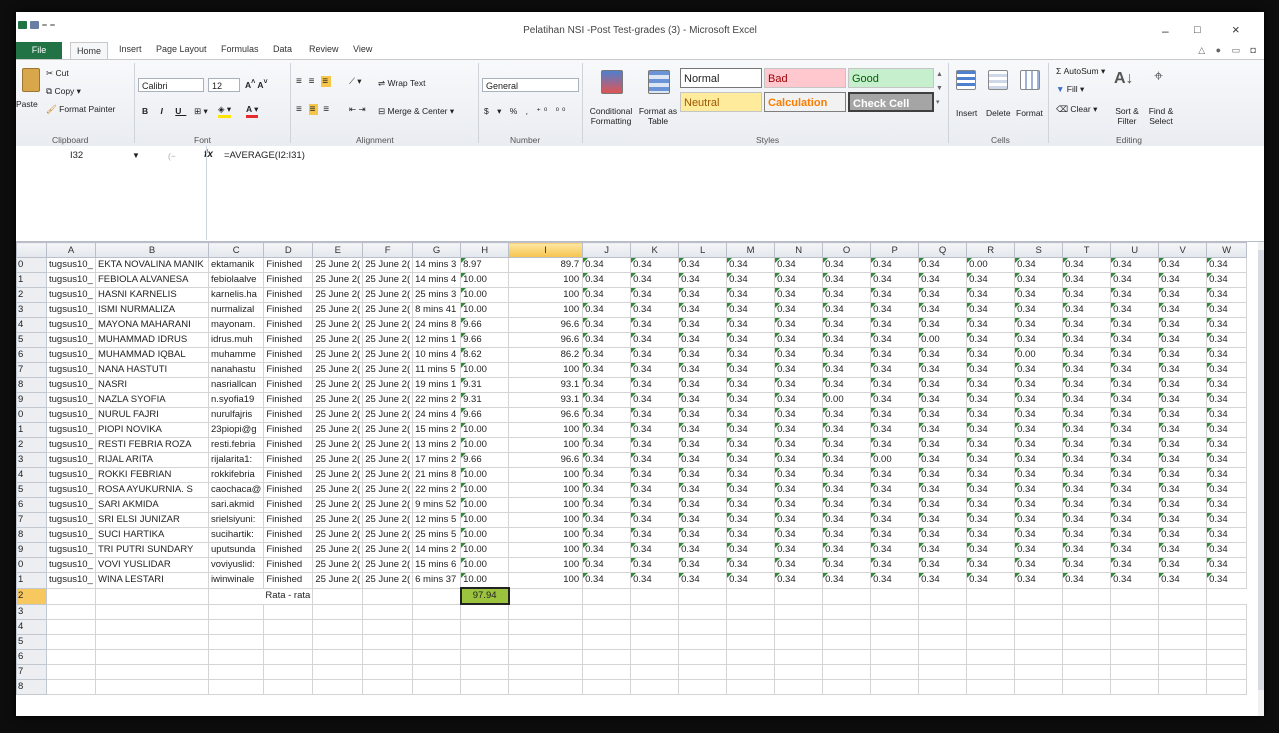  Describe the element at coordinates (721, 78) in the screenshot. I see `style-normal: Normal` at that location.